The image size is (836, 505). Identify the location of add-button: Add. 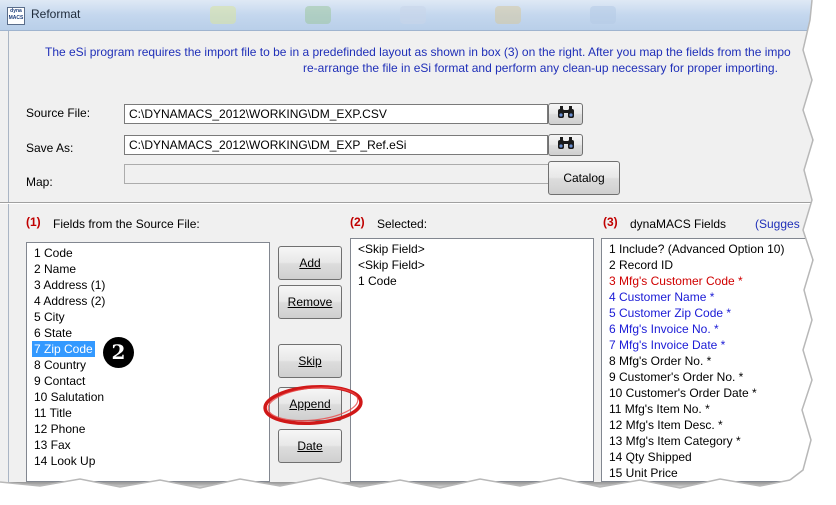
(310, 263).